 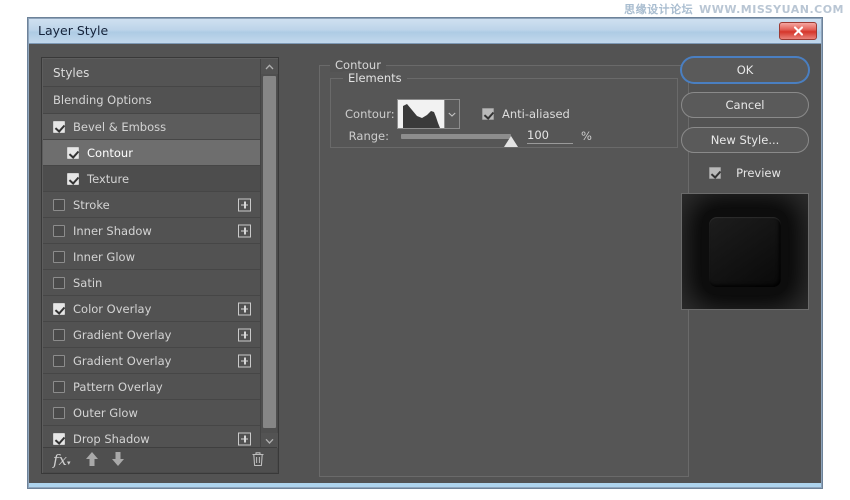 I want to click on fx-icon: fx▾, so click(x=62, y=460).